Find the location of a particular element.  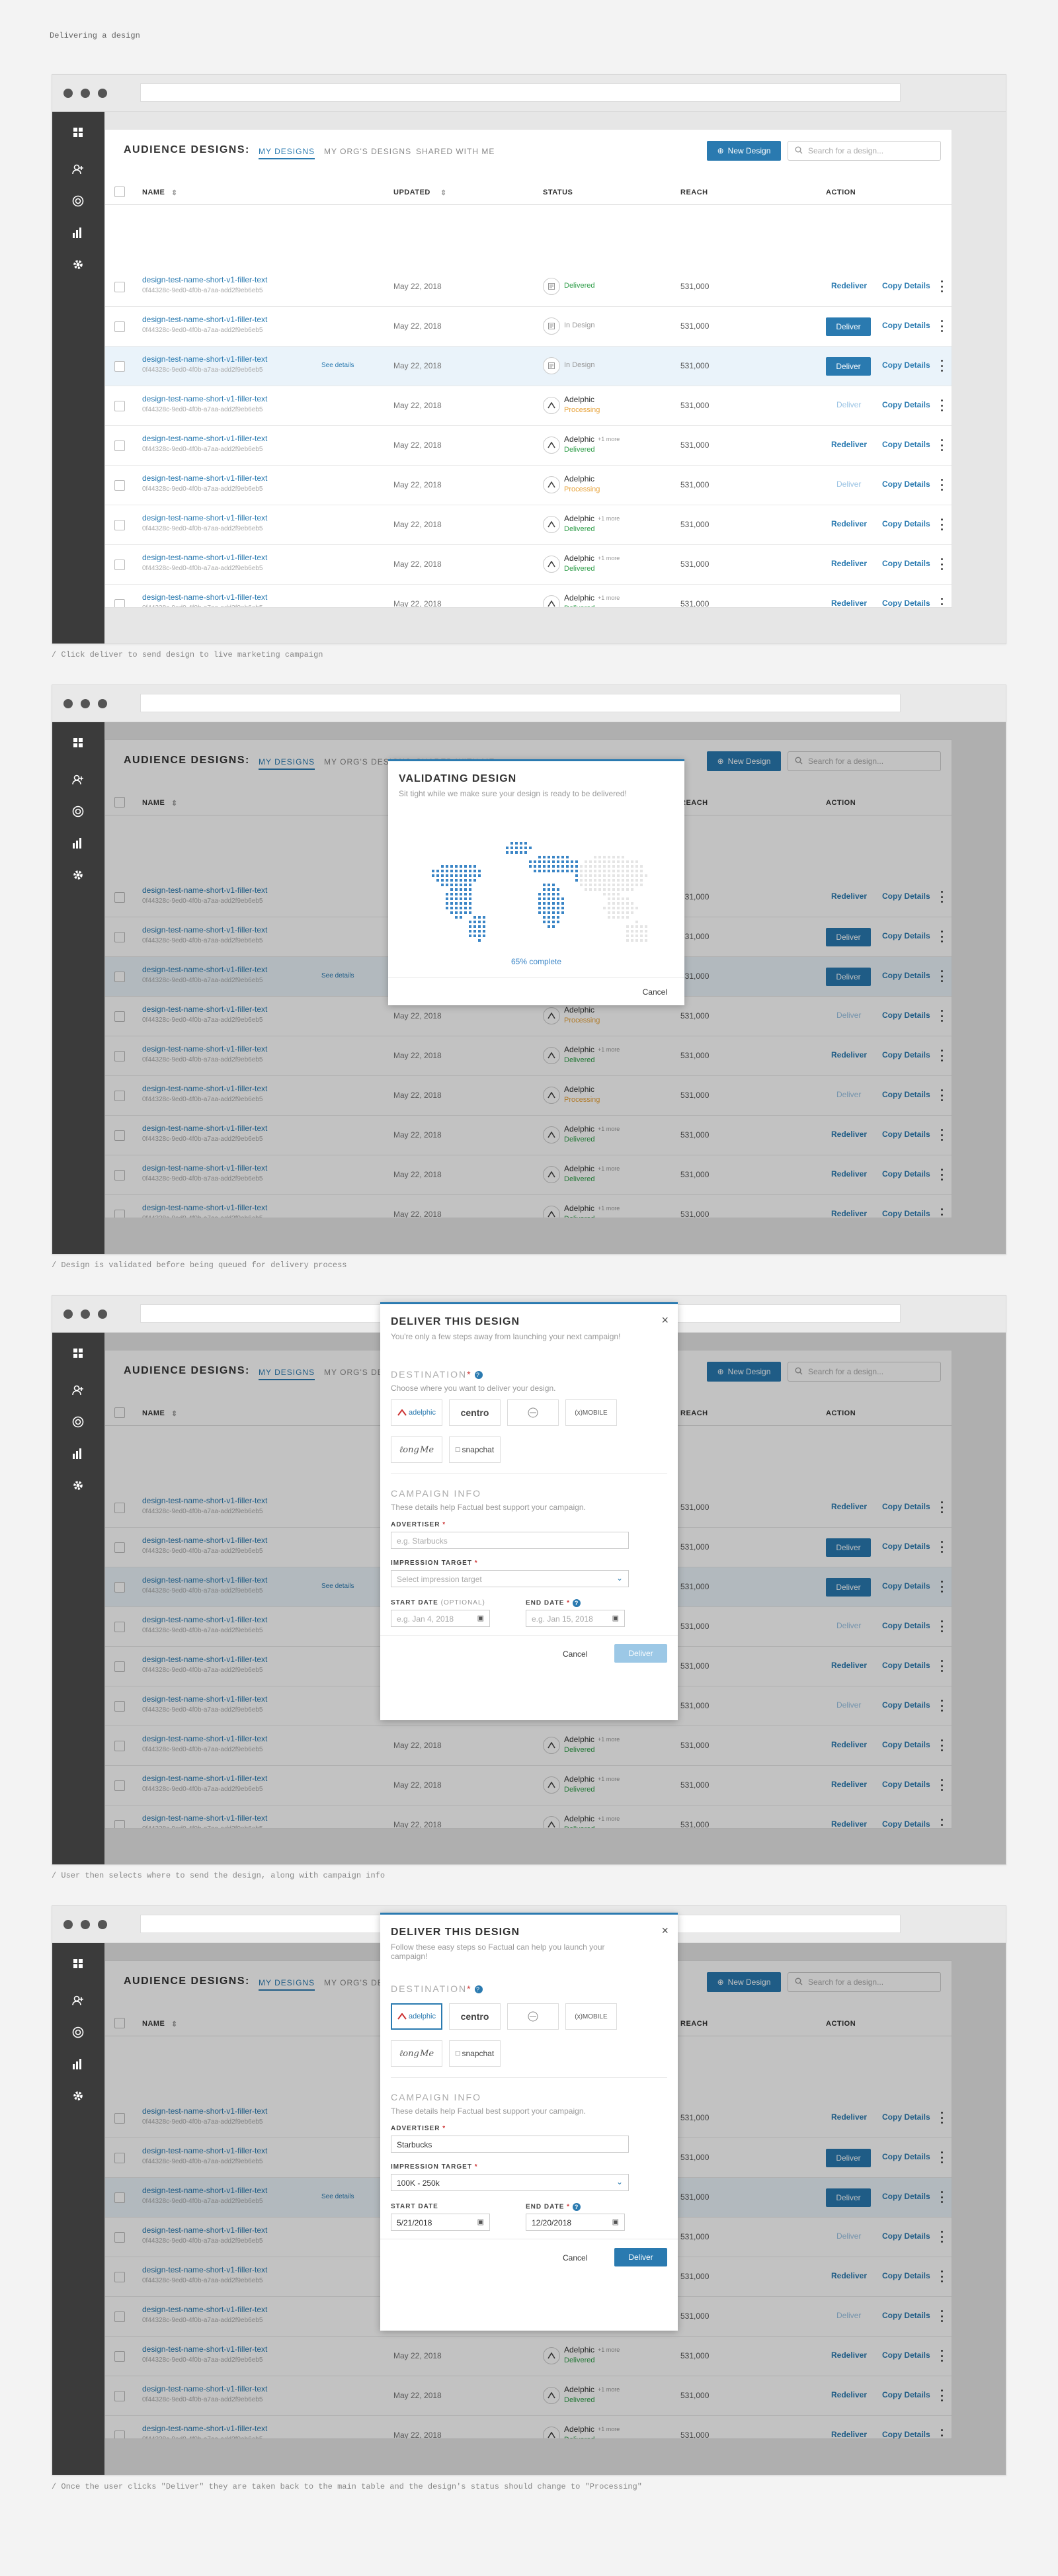

start-date-field: e.g. Jan 4, 2018 ▣ is located at coordinates (441, 1618).